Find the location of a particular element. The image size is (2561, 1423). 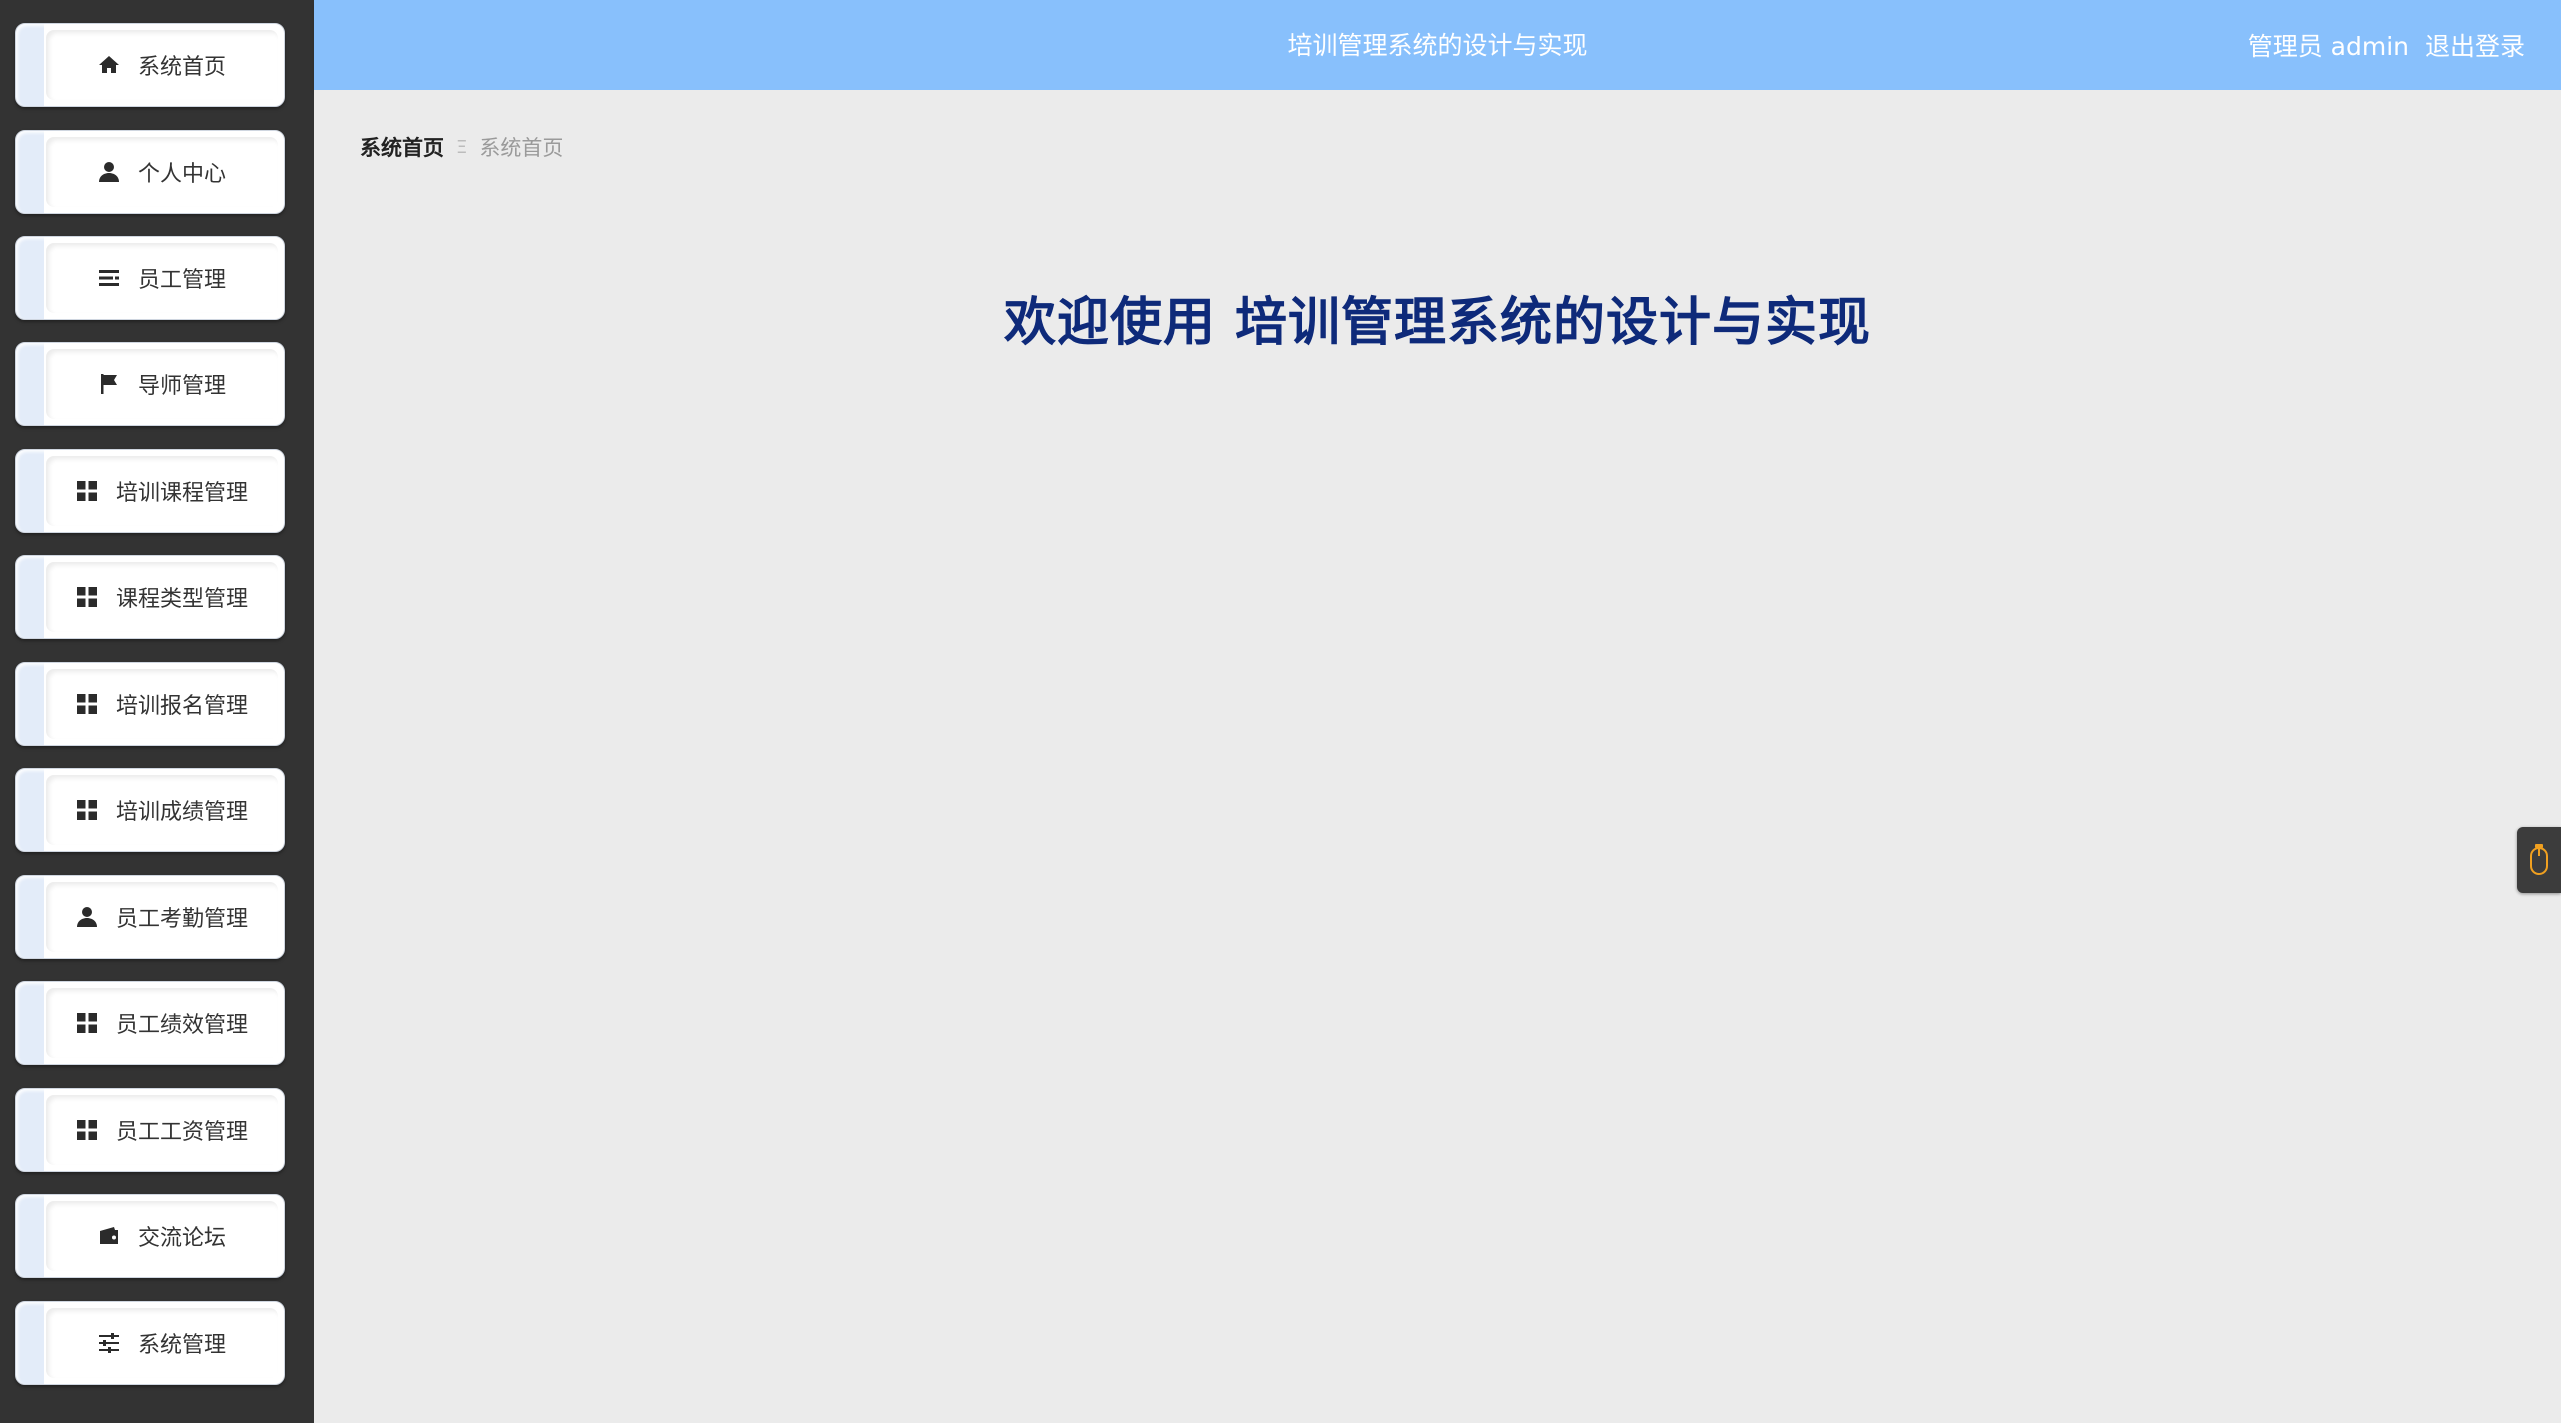

sidebar-item-home: 系统首页 is located at coordinates (150, 65).